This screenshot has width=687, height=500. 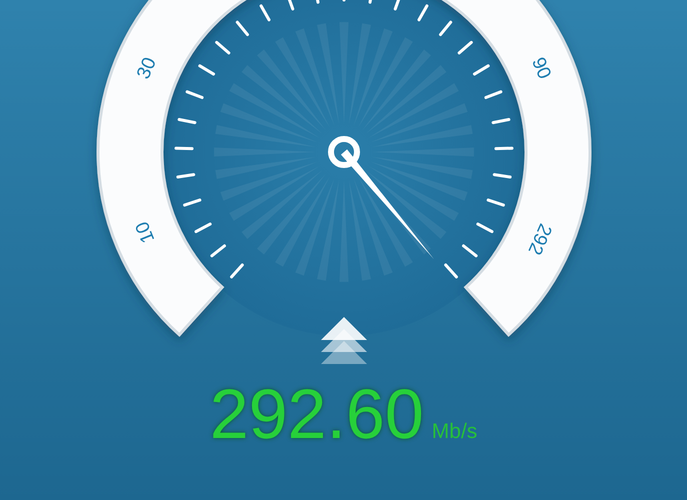 I want to click on speed-value: 292.60, so click(x=317, y=414).